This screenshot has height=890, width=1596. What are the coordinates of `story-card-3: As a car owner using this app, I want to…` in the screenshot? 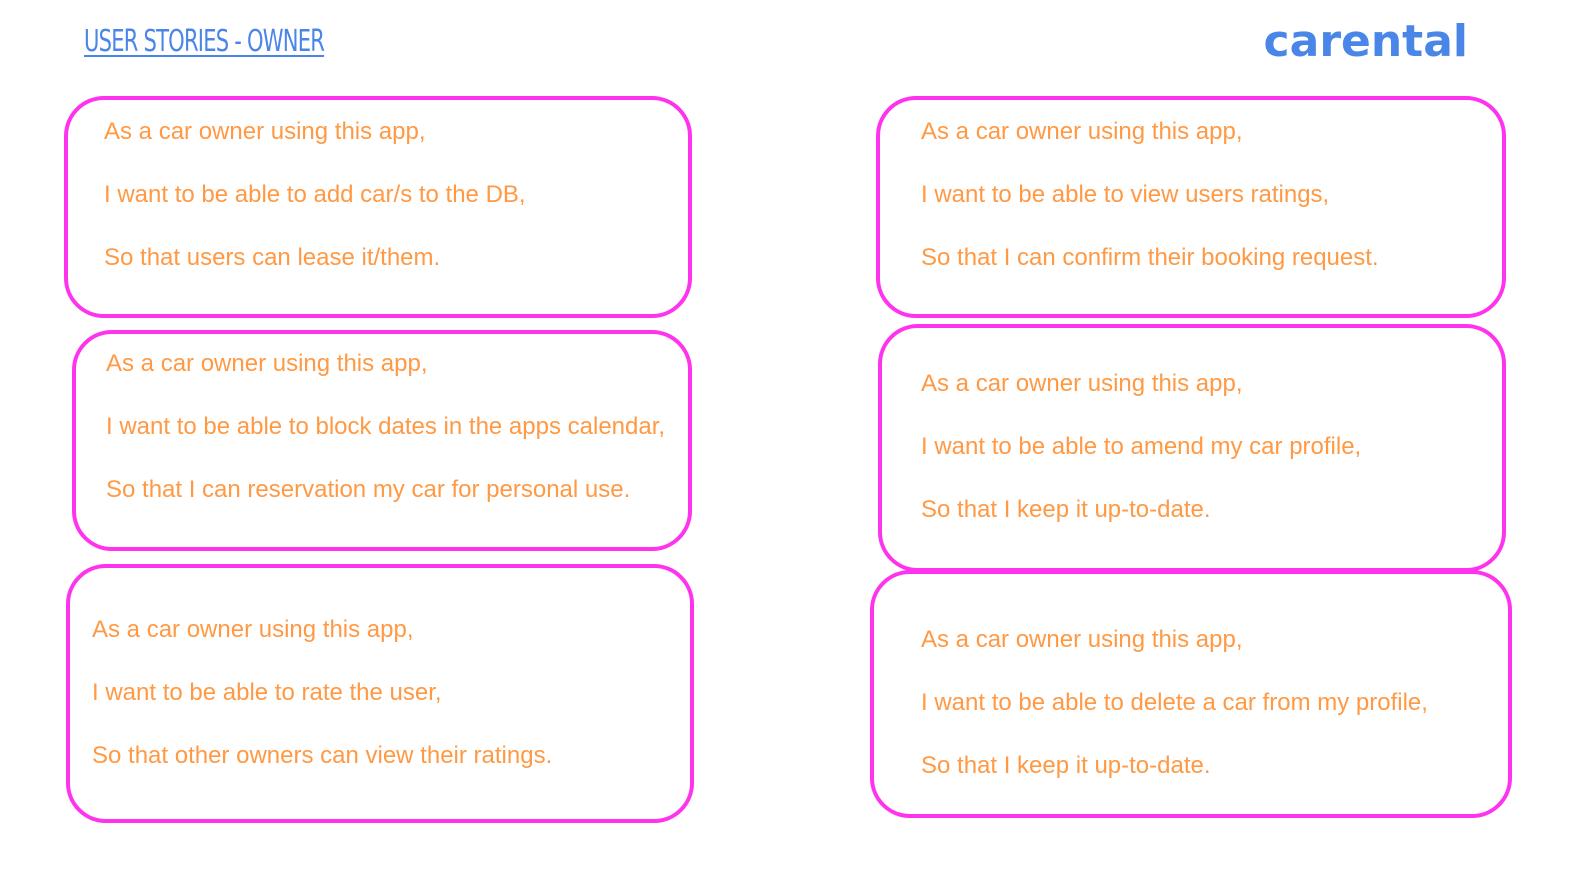 It's located at (380, 693).